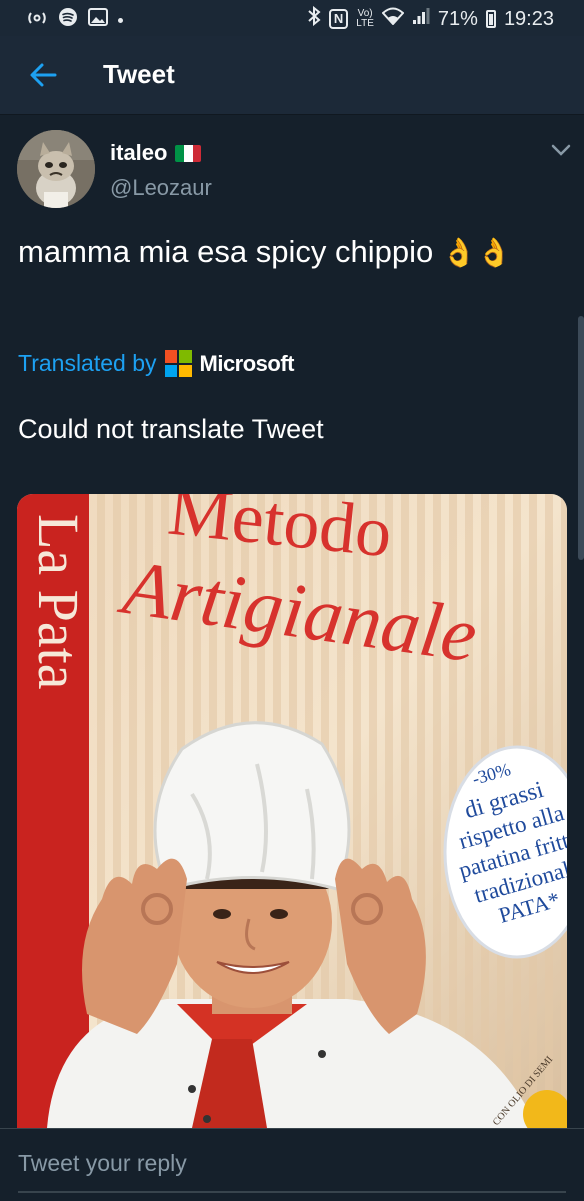  What do you see at coordinates (247, 363) in the screenshot?
I see `translator-name: Microsoft` at bounding box center [247, 363].